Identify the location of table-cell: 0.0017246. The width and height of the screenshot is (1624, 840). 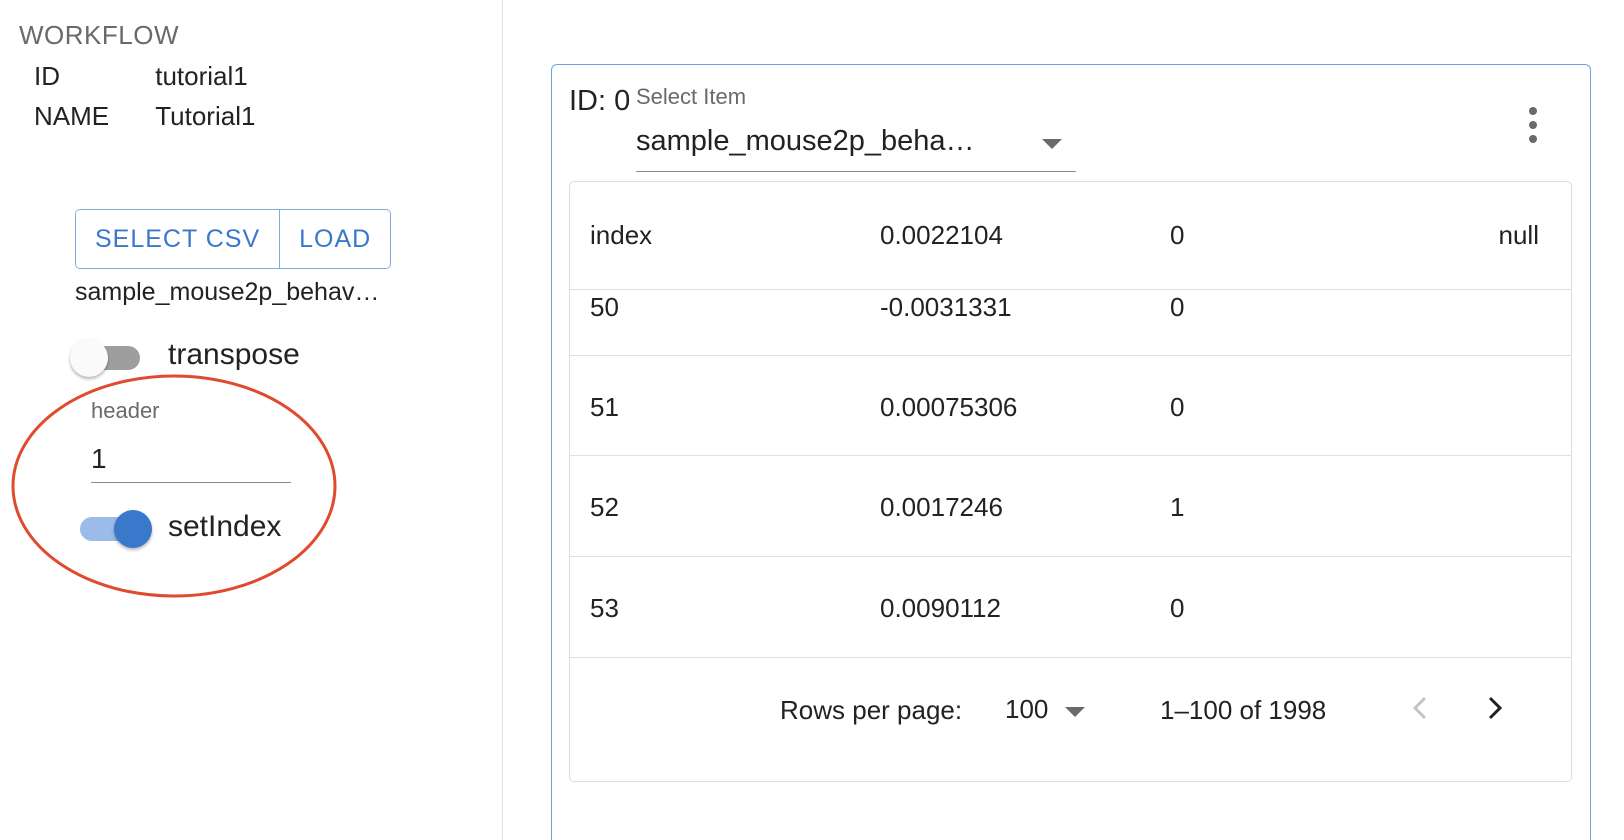
(941, 507).